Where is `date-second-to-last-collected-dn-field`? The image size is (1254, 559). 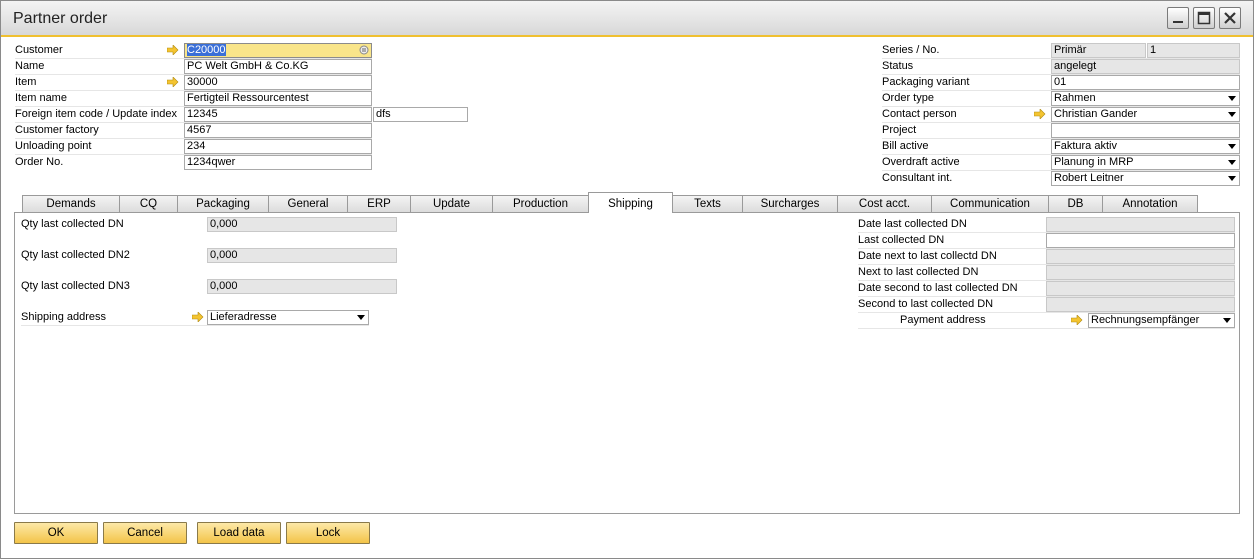 date-second-to-last-collected-dn-field is located at coordinates (1140, 288).